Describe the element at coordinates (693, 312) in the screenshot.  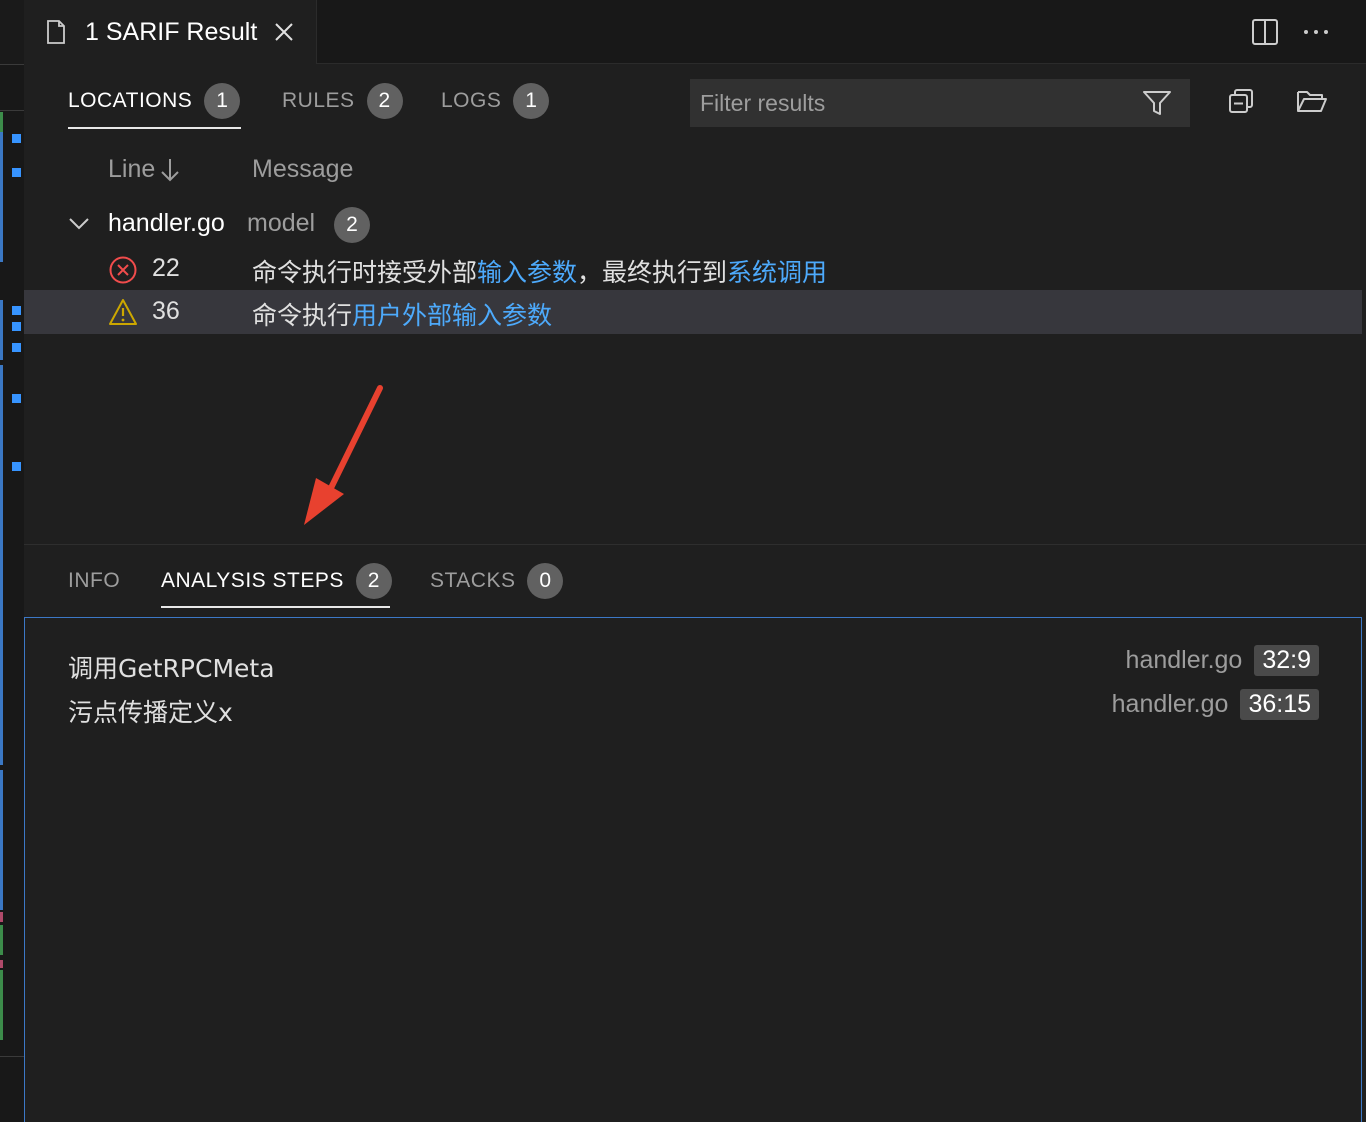
I see `result-row-selected: 36 命令执行用户外部输入参数` at that location.